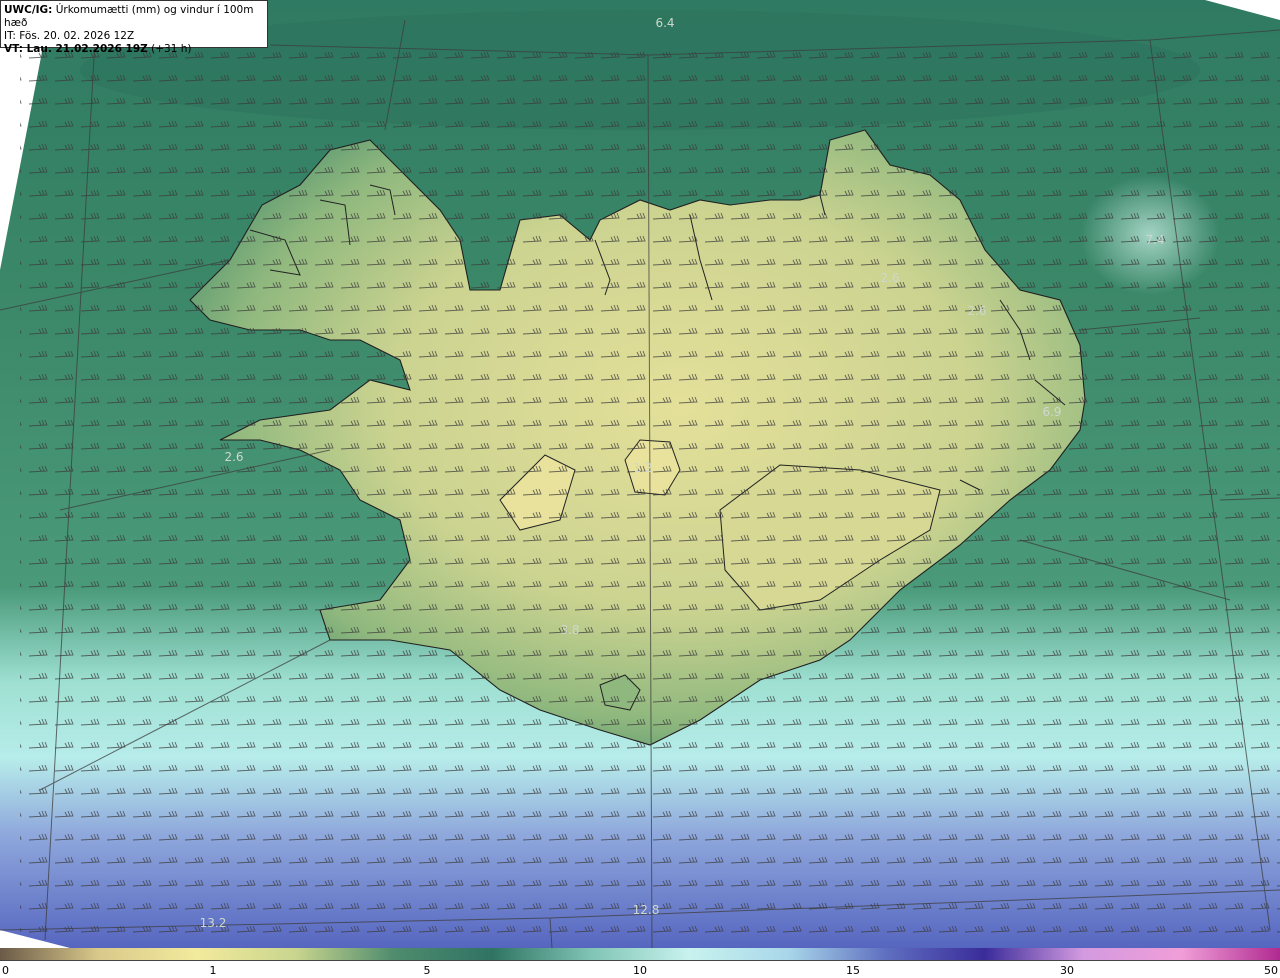  What do you see at coordinates (213, 923) in the screenshot?
I see `value-southwest-sea: 13.2` at bounding box center [213, 923].